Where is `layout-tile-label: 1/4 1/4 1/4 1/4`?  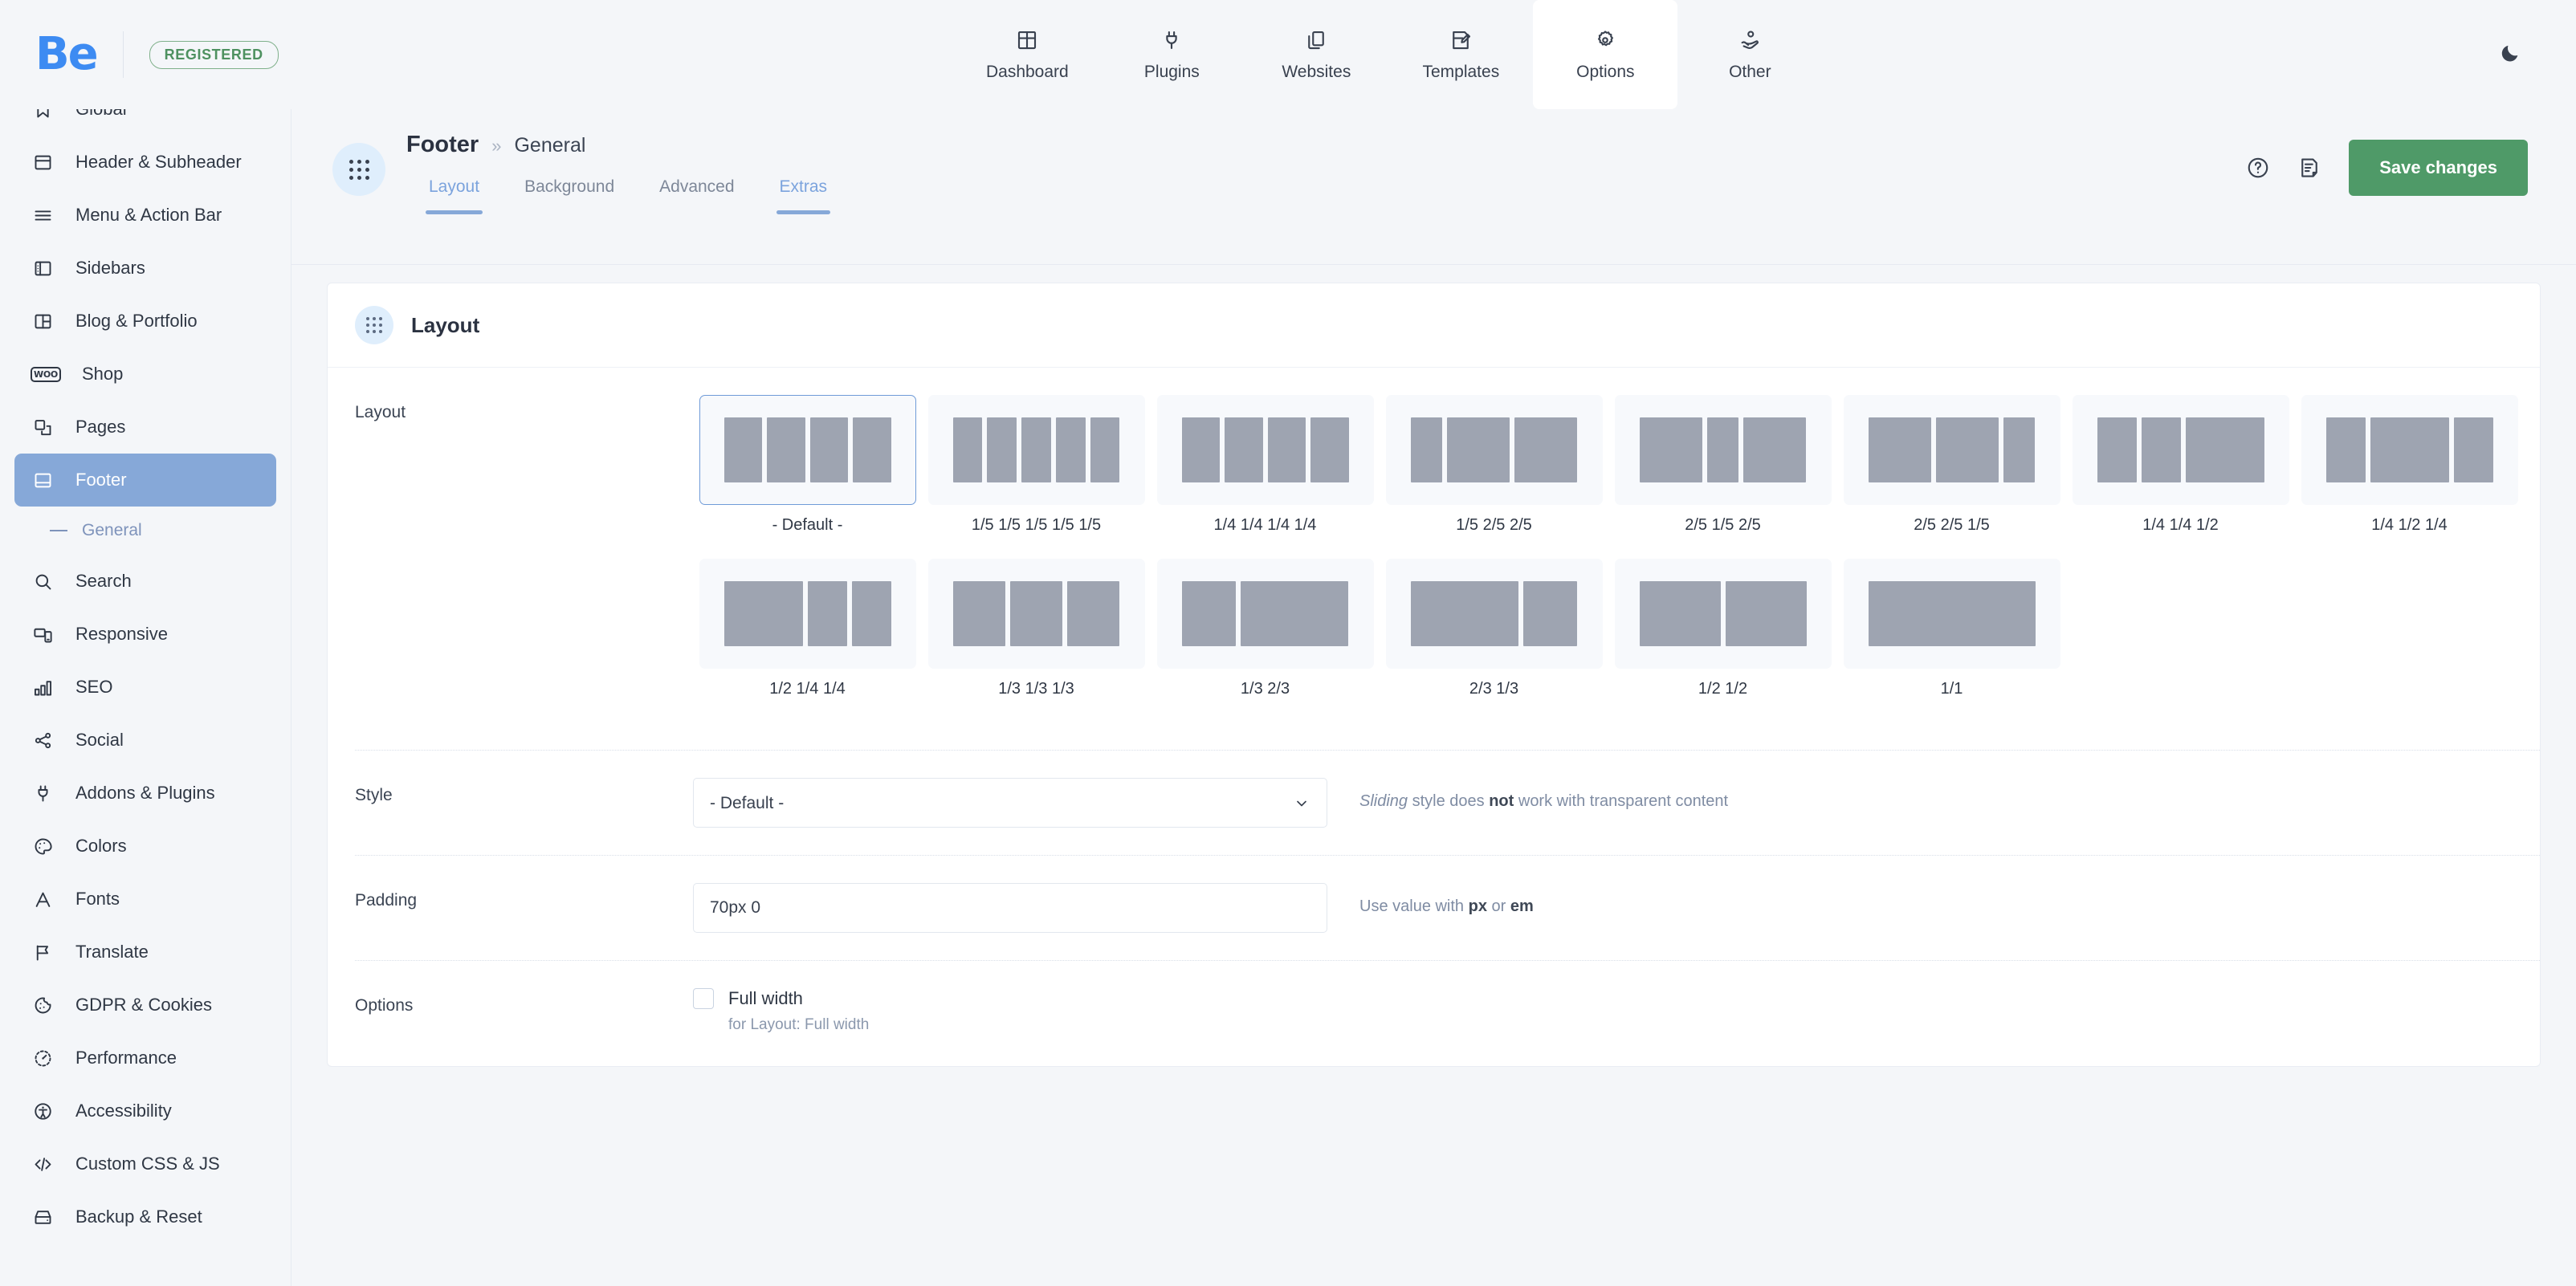 layout-tile-label: 1/4 1/4 1/4 1/4 is located at coordinates (1265, 525).